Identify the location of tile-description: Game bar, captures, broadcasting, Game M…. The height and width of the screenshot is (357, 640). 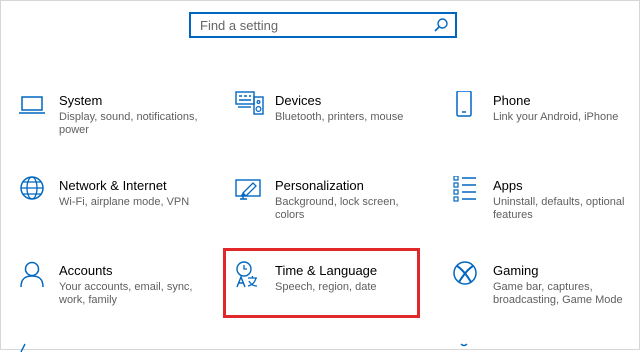
(558, 293).